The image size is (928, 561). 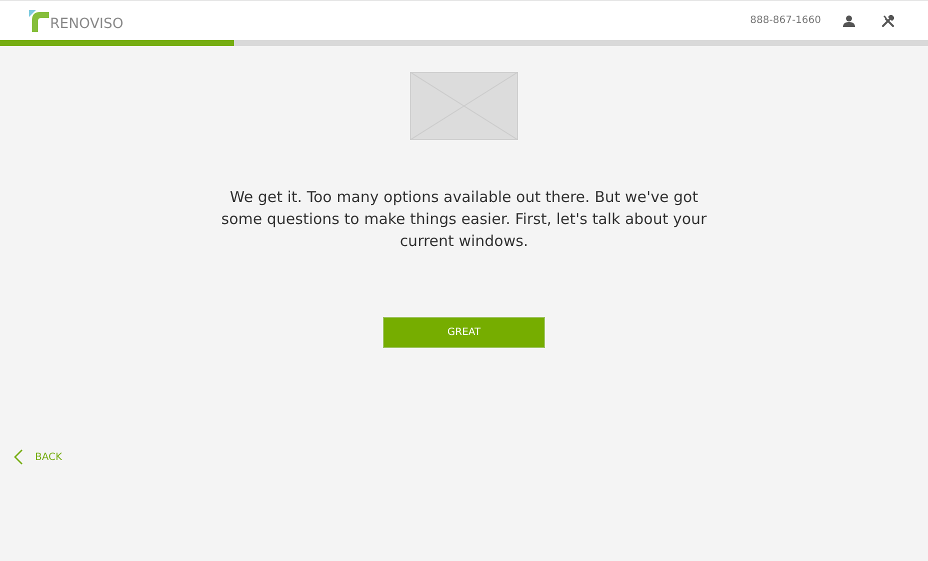 What do you see at coordinates (87, 23) in the screenshot?
I see `logo-text: RENOVISO` at bounding box center [87, 23].